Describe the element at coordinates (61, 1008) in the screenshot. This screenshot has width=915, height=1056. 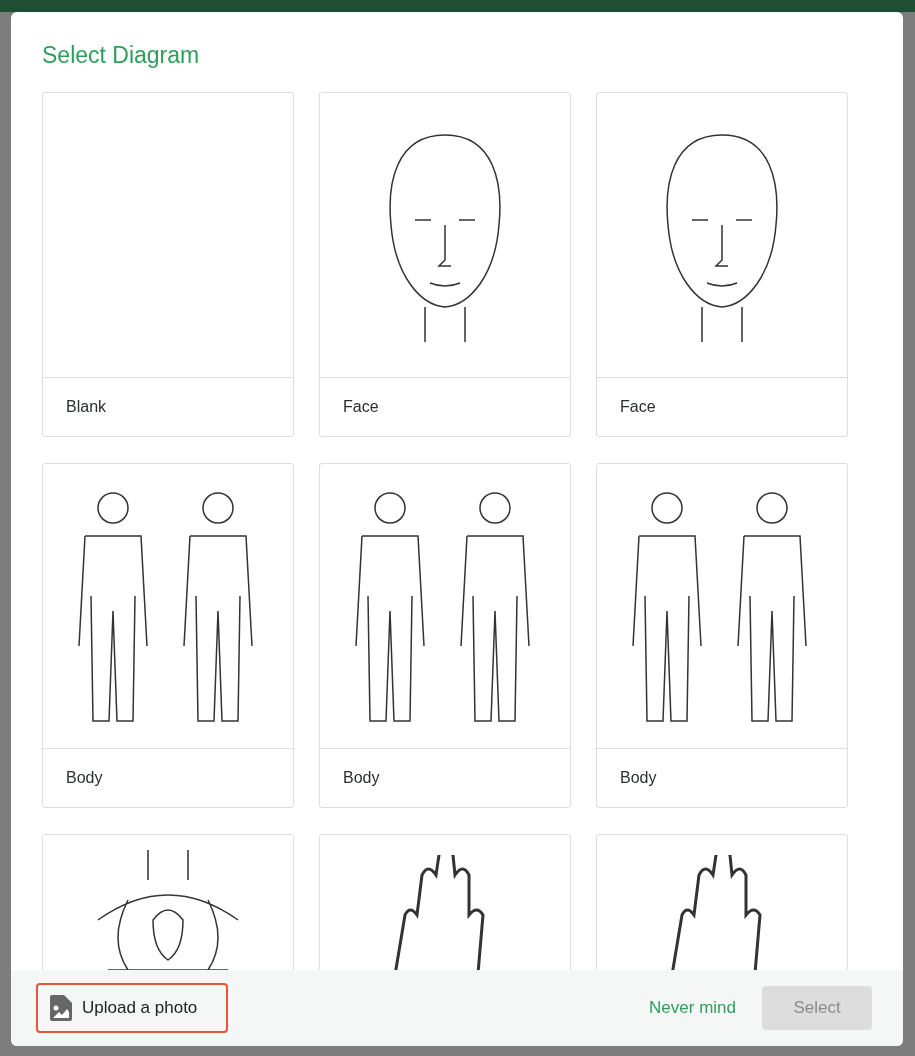
I see `image-file-icon` at that location.